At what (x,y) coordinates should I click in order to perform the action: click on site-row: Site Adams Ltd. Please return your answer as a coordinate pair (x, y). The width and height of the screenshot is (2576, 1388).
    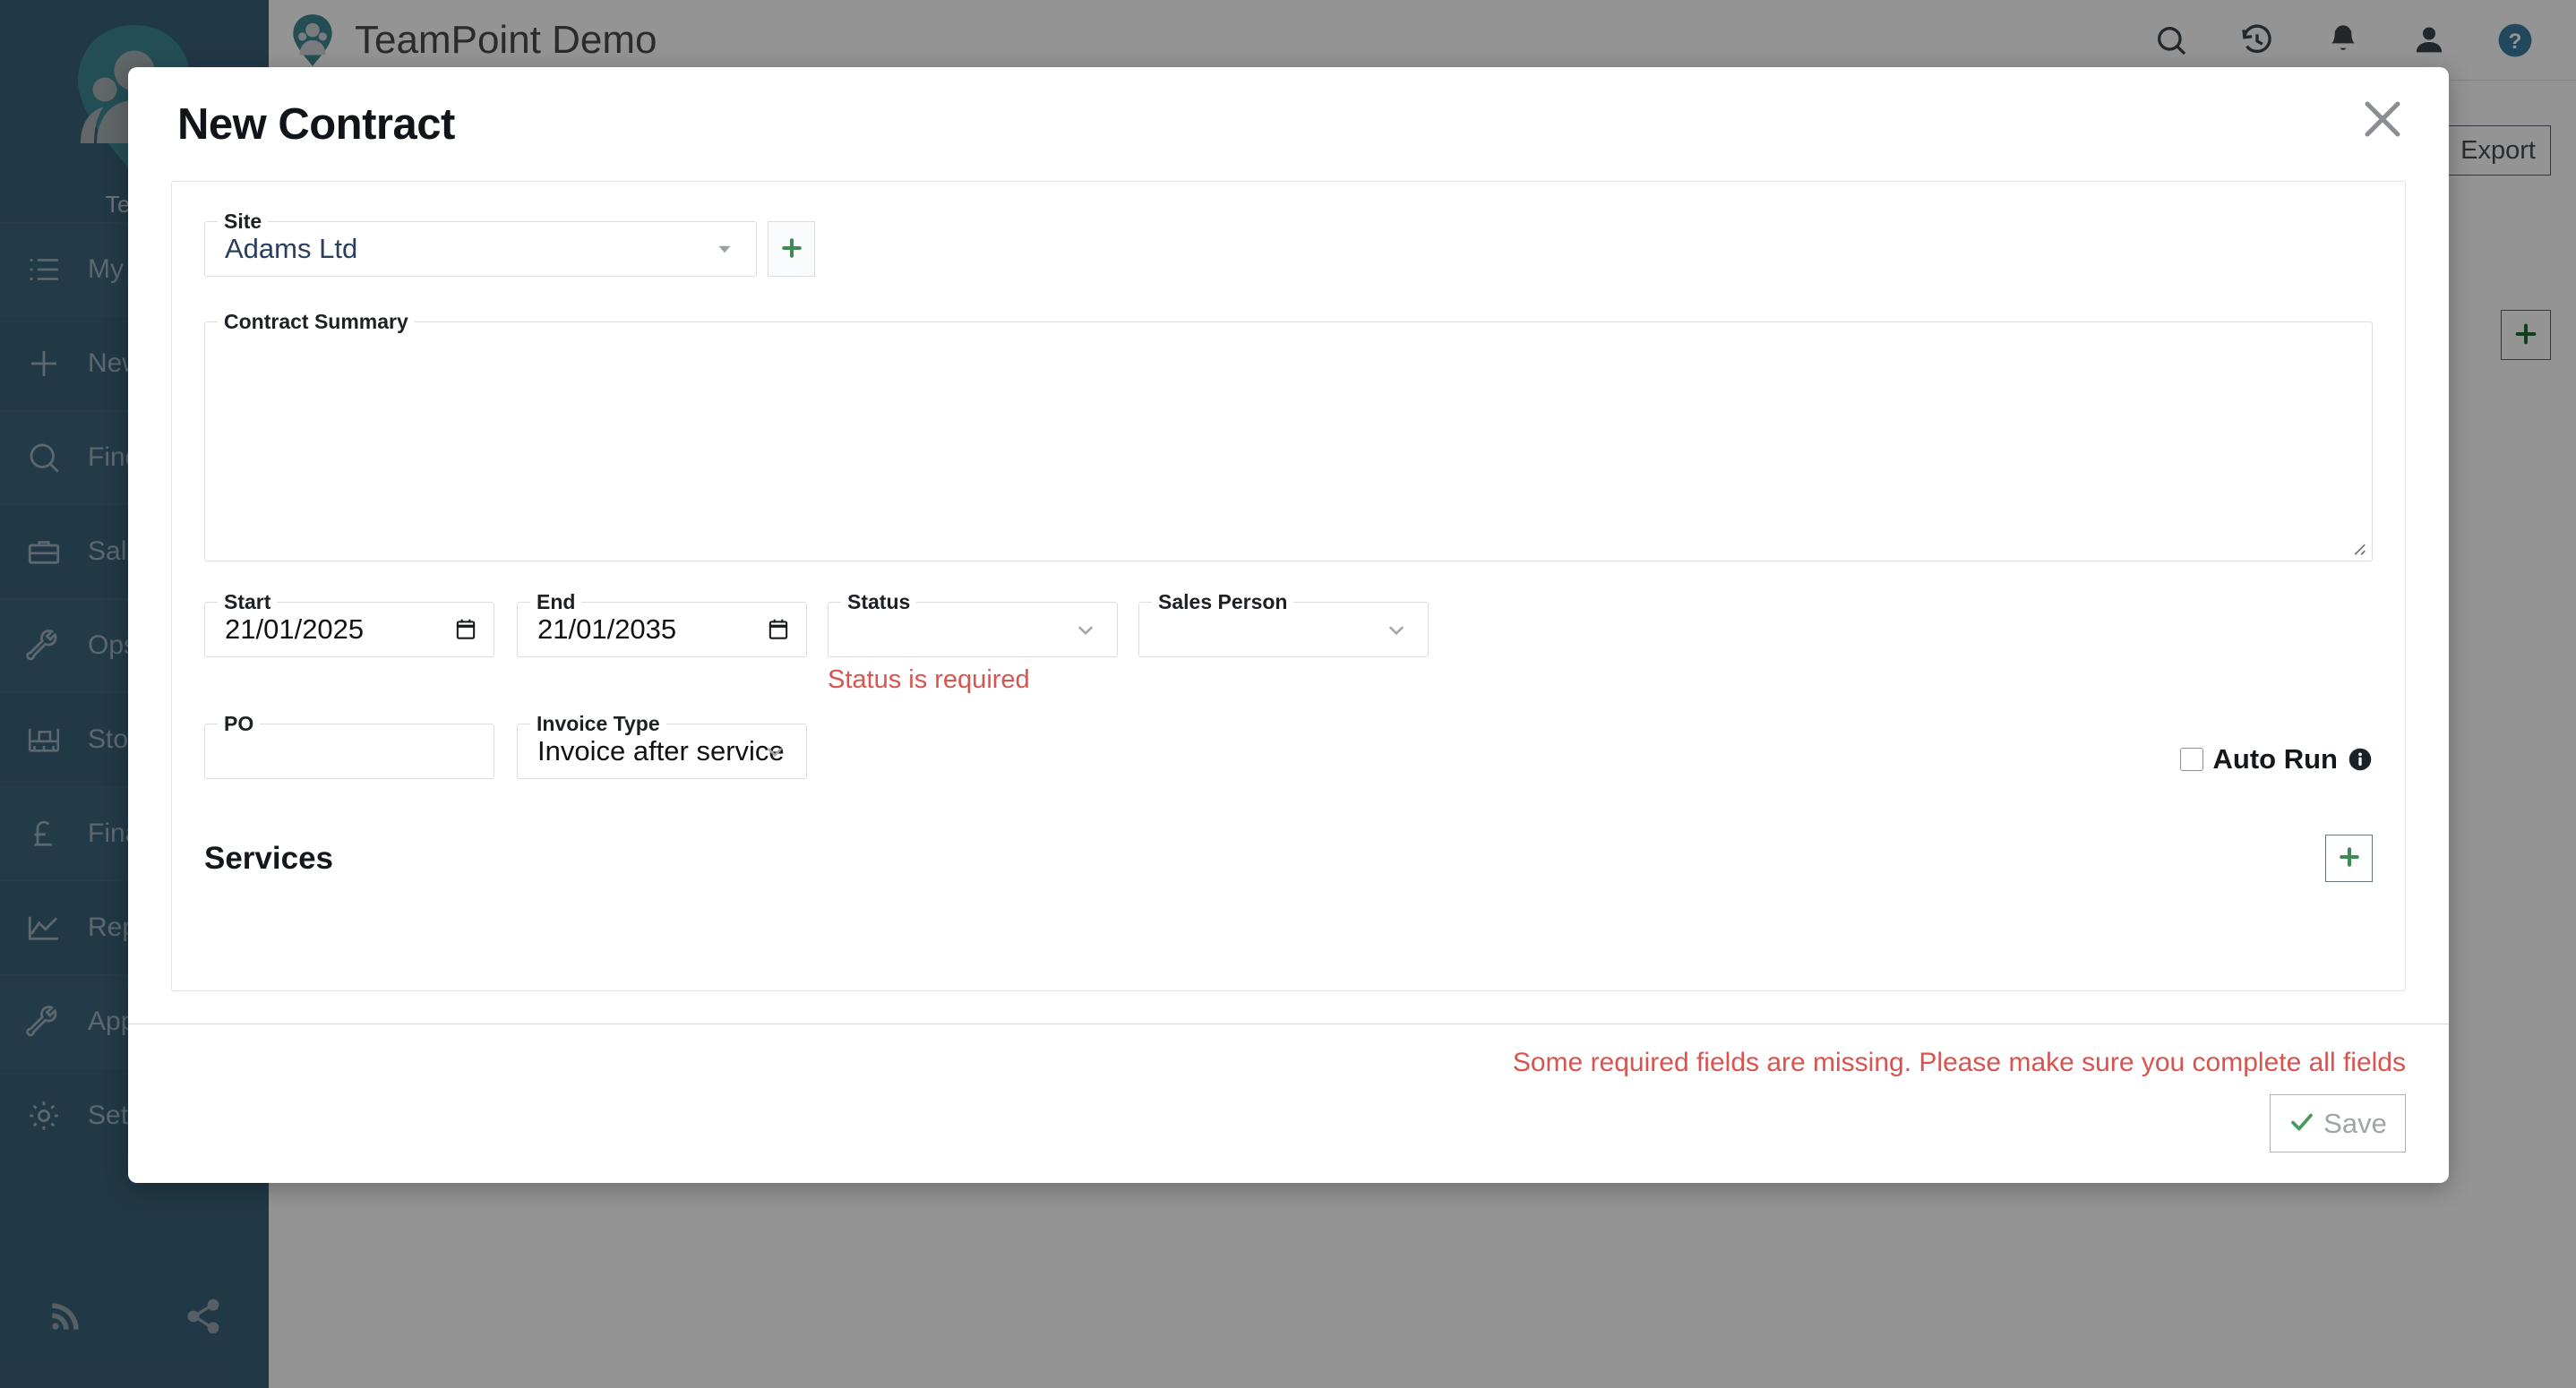
    Looking at the image, I should click on (1288, 243).